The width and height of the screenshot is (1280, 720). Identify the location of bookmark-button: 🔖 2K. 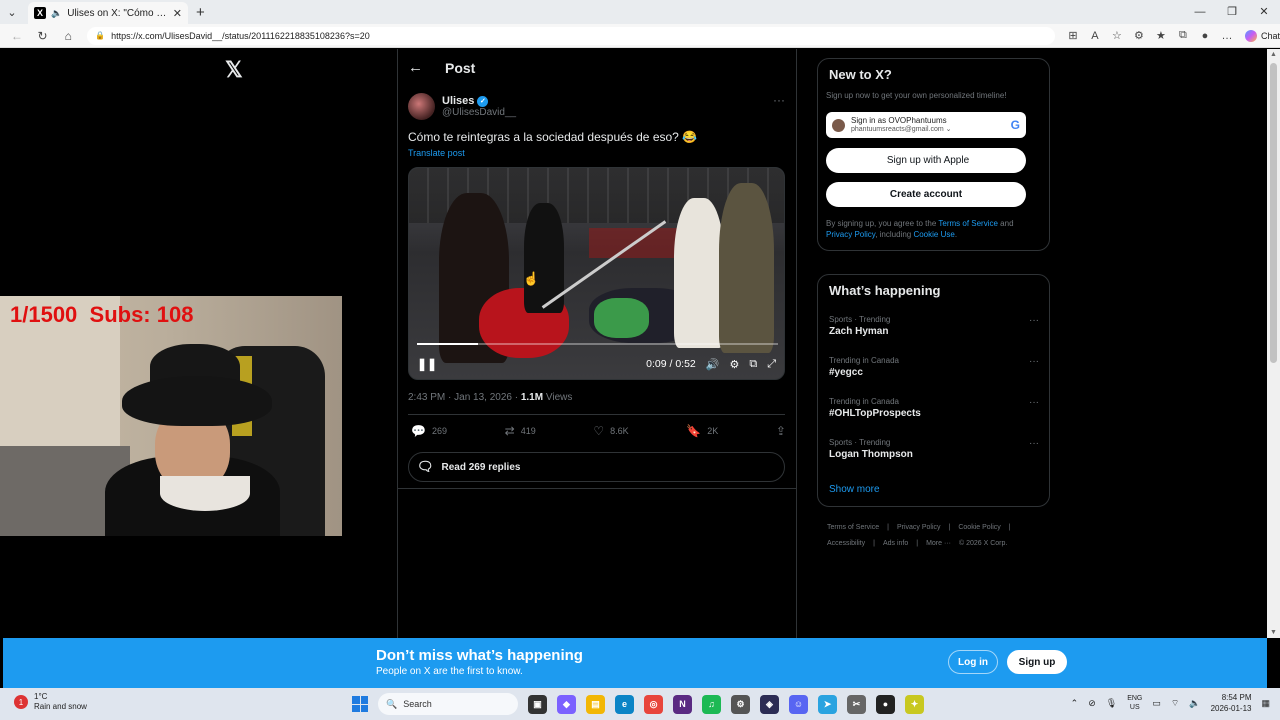
(702, 431).